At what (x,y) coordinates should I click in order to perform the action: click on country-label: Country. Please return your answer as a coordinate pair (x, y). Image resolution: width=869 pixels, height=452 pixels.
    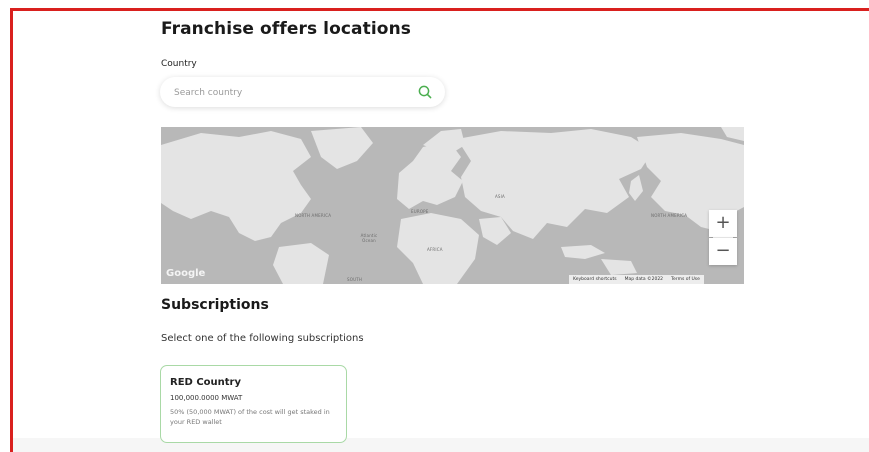
    Looking at the image, I should click on (179, 64).